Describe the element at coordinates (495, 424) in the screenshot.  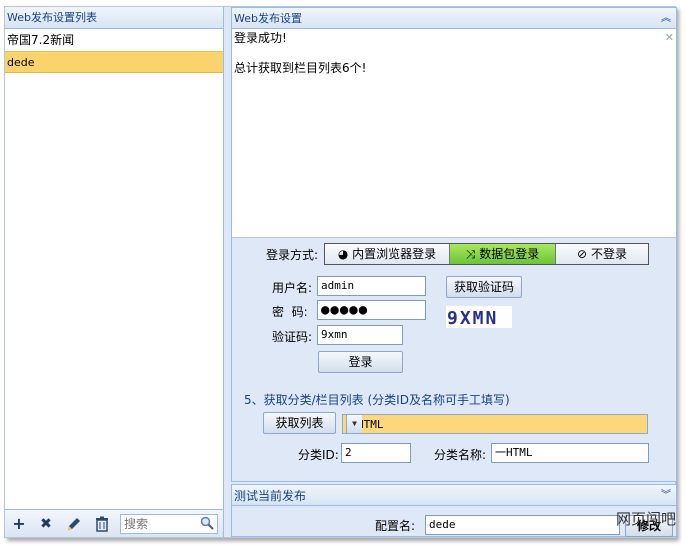
I see `category-select: 一HTML ▼` at that location.